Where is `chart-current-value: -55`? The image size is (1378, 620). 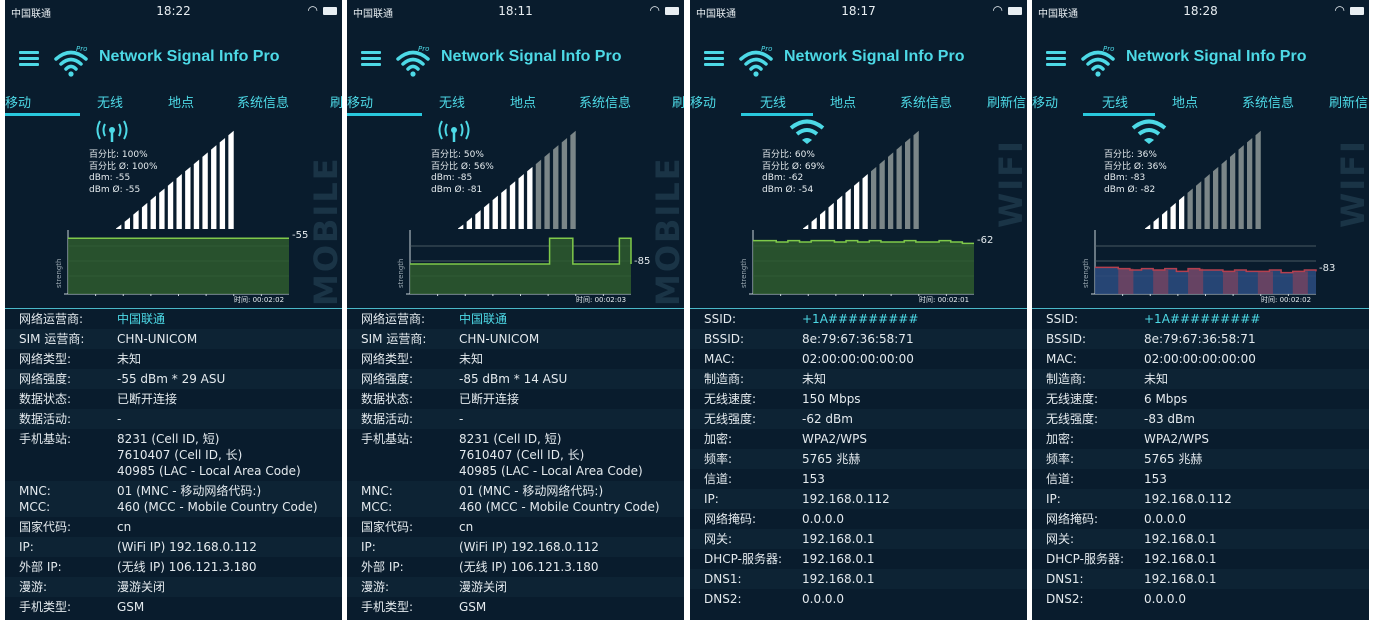
chart-current-value: -55 is located at coordinates (300, 236).